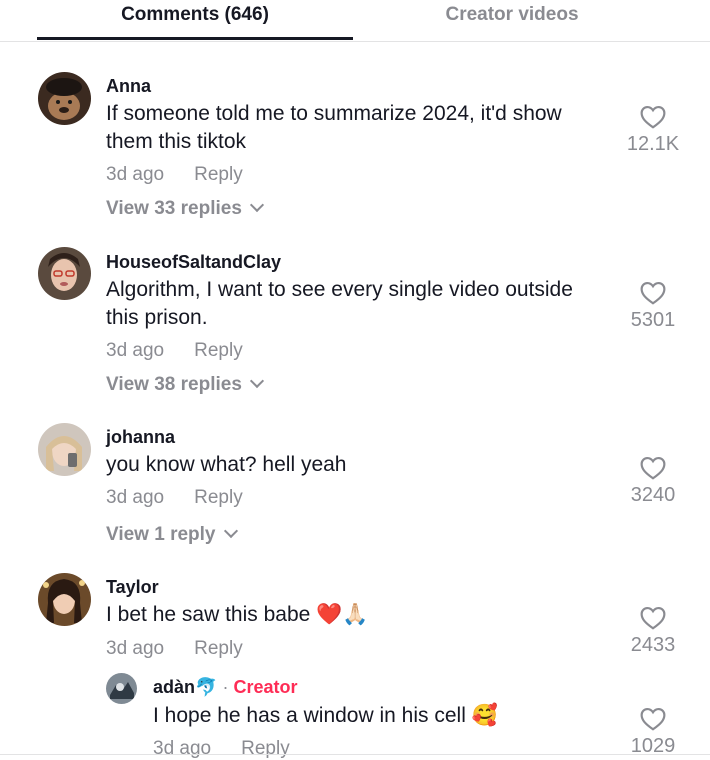 The width and height of the screenshot is (710, 760). What do you see at coordinates (185, 687) in the screenshot?
I see `creator-username: adàn🐬` at bounding box center [185, 687].